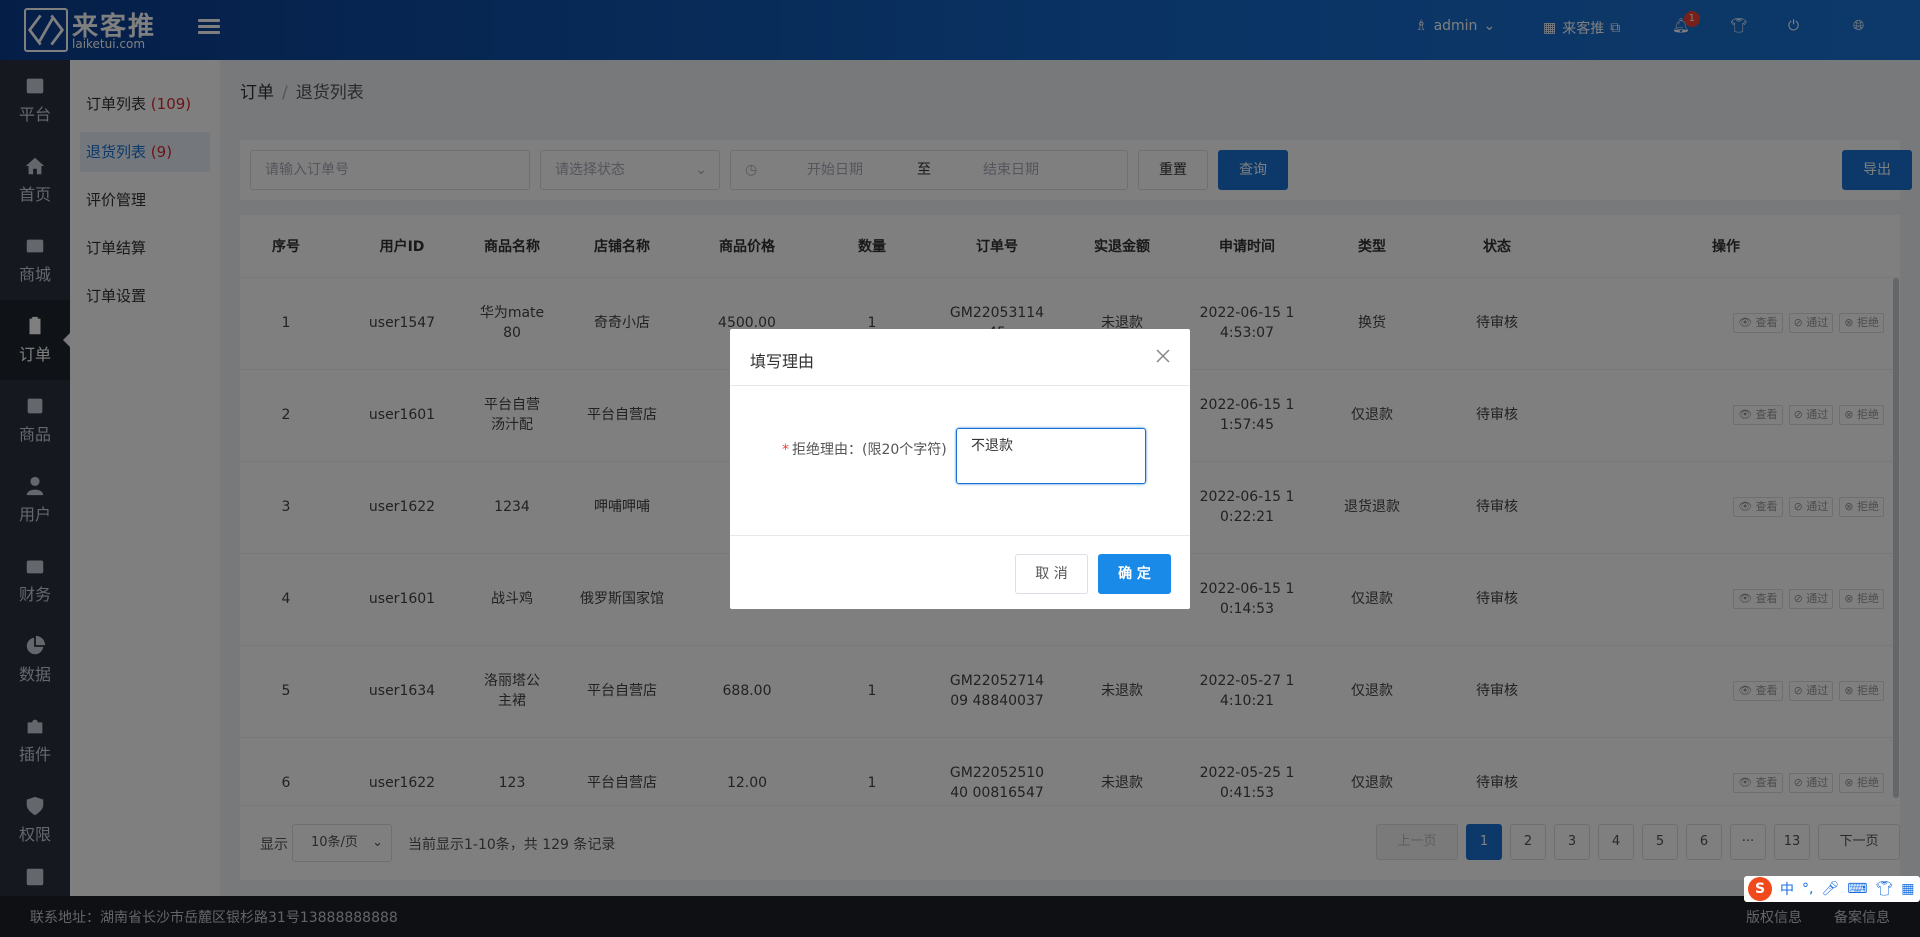 The image size is (1920, 937). What do you see at coordinates (1857, 889) in the screenshot?
I see `keyboard-icon: ⌨` at bounding box center [1857, 889].